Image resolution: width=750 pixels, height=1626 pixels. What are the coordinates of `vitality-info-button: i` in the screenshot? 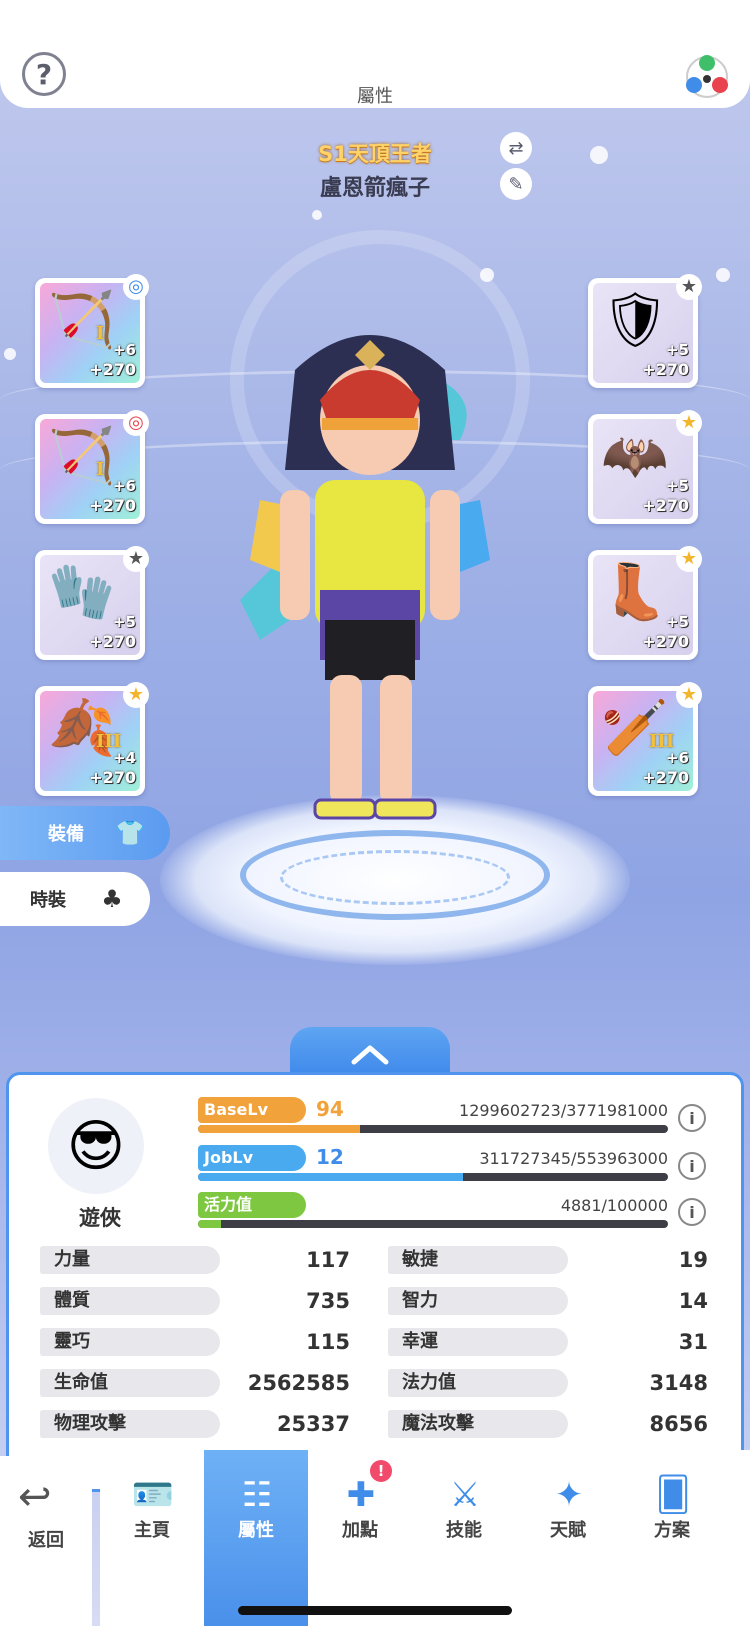 It's located at (692, 1212).